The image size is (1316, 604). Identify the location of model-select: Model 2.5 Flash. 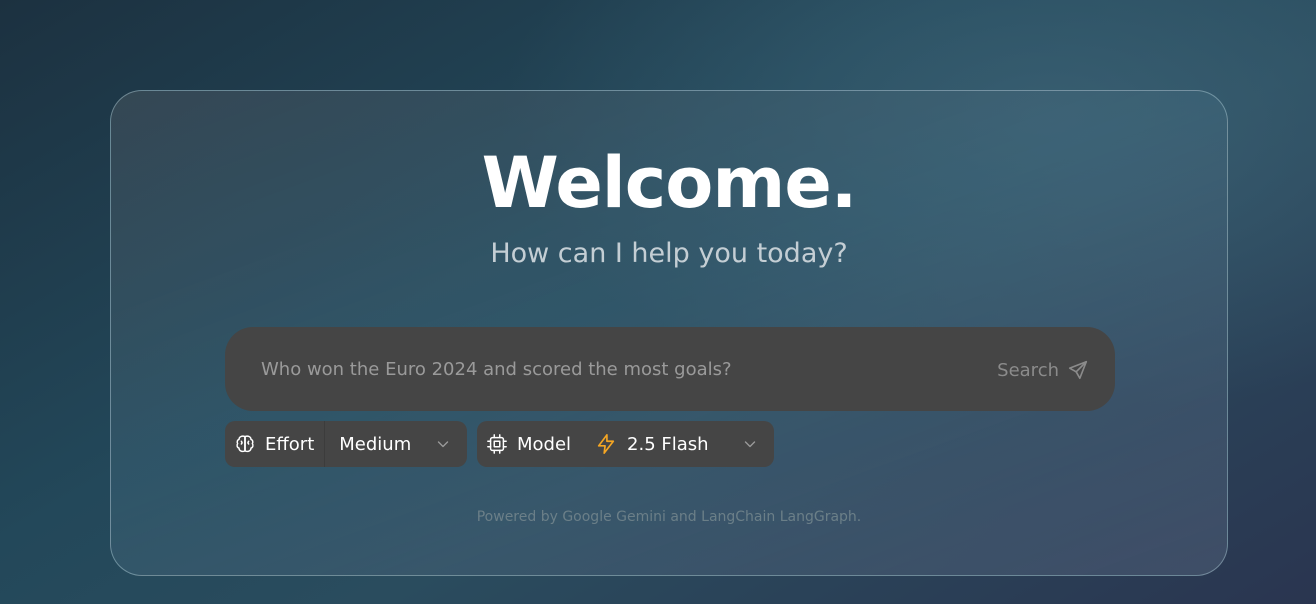
(625, 444).